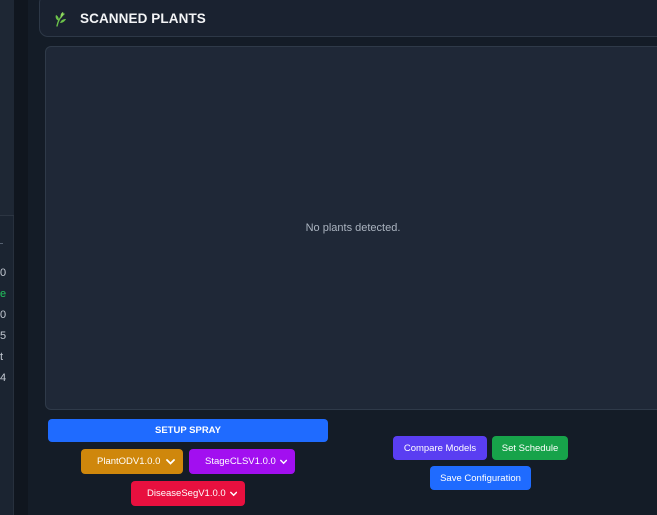 The image size is (657, 515). I want to click on sidebar-stat-value: 4, so click(3, 378).